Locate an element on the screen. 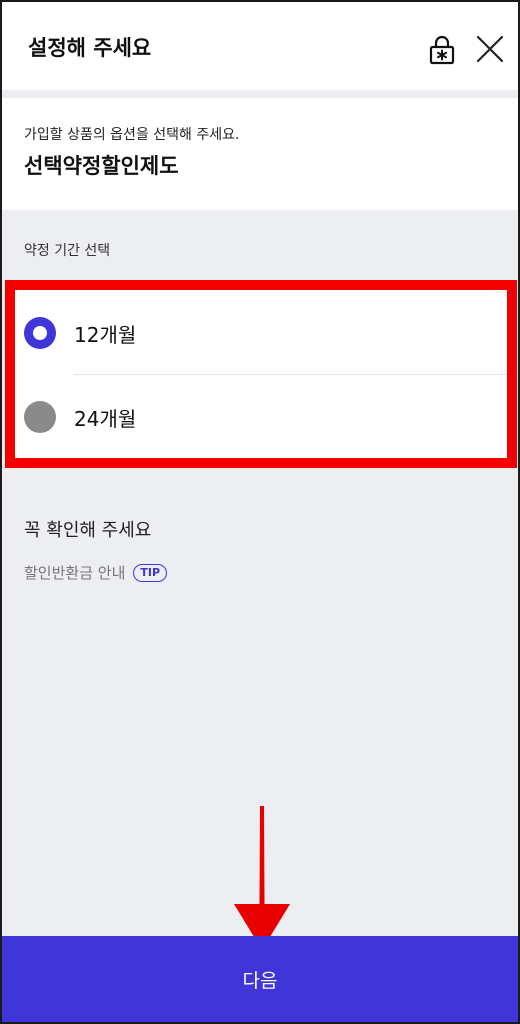 The image size is (520, 1024). product-info: 가입할 상품의 옵션을 선택해 주세요. 선택약정할인제도 is located at coordinates (260, 154).